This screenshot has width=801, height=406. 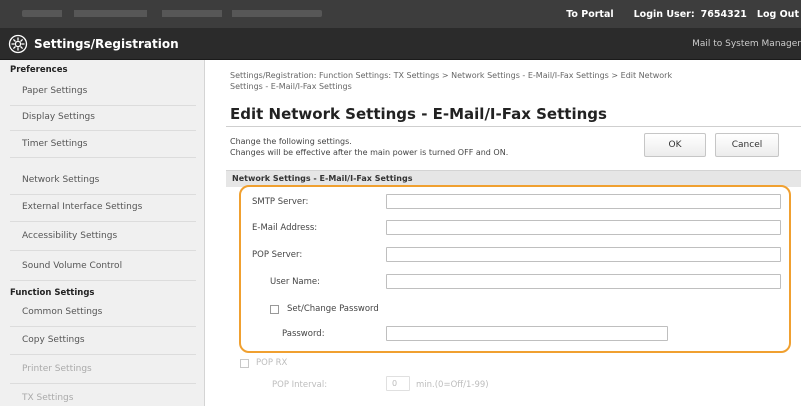 What do you see at coordinates (106, 44) in the screenshot?
I see `page-header-title: Settings/Registration` at bounding box center [106, 44].